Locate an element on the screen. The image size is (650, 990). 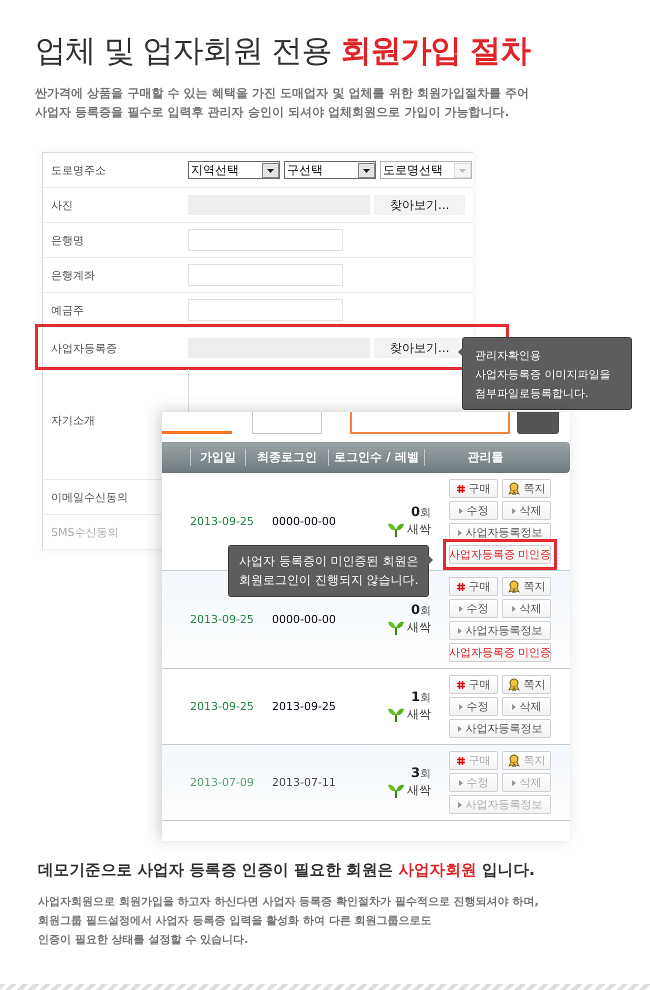
login-count: 3회 is located at coordinates (420, 773).